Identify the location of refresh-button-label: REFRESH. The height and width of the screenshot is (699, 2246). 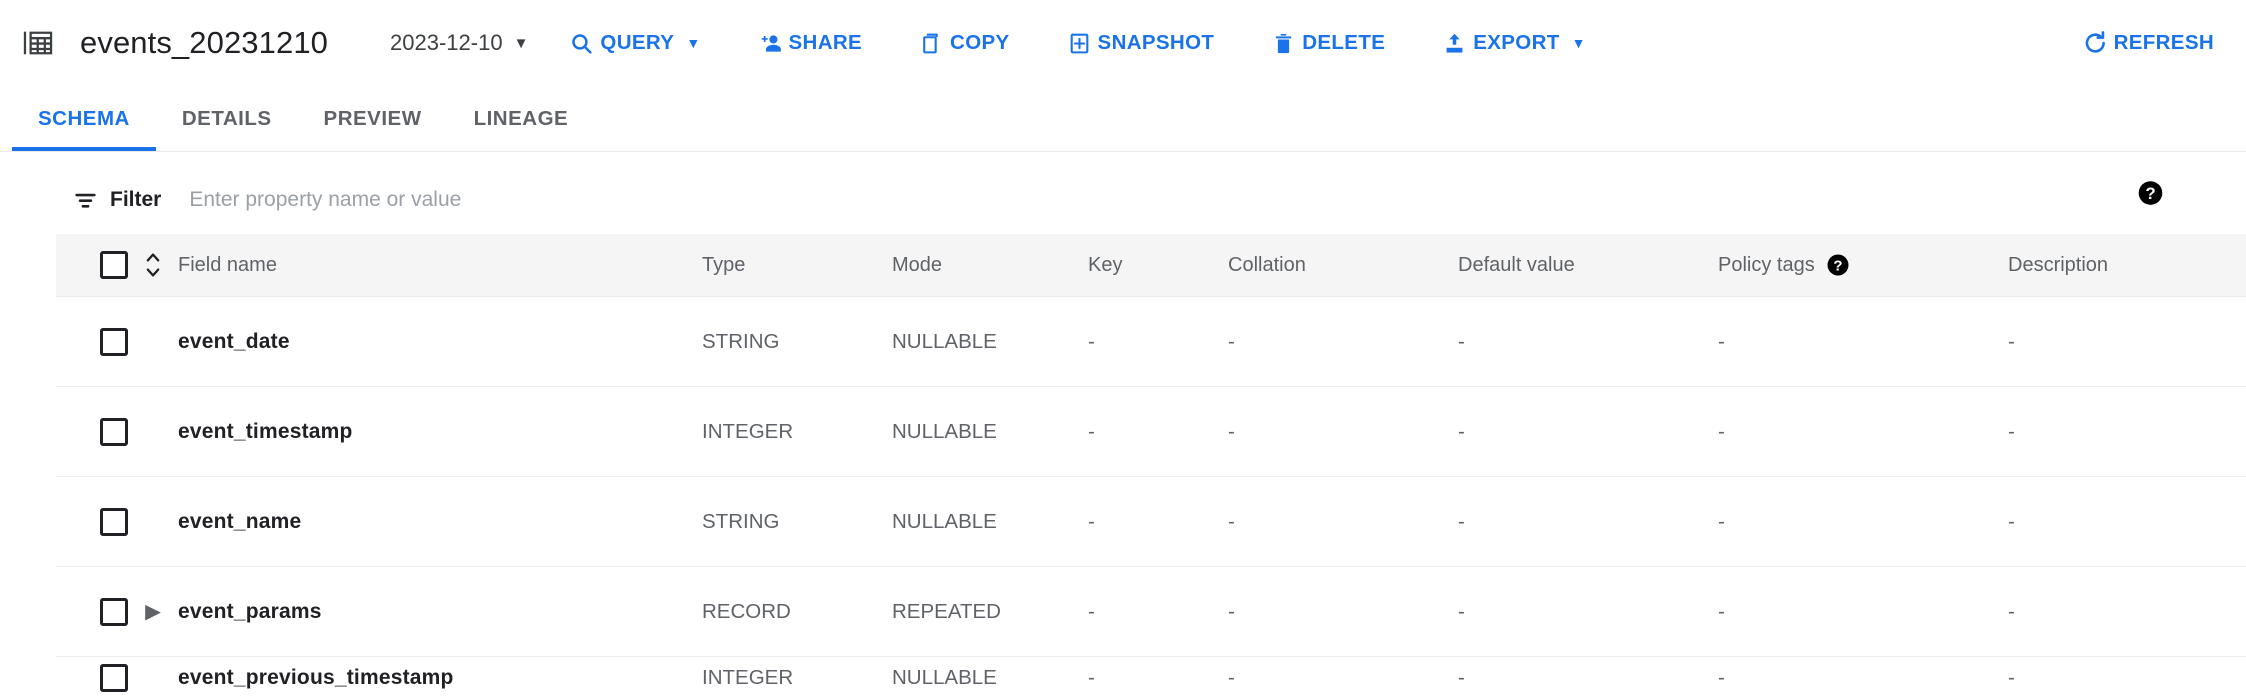
(2164, 43).